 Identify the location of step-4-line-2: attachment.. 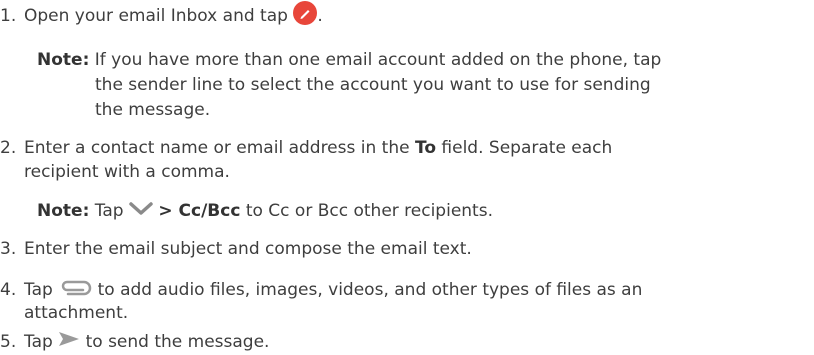
(76, 313).